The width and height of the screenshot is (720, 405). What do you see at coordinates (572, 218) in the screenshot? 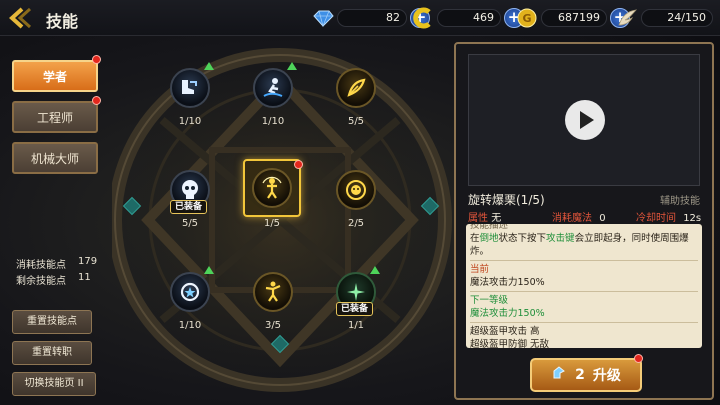
I see `mana-cost-label: 消耗魔法` at bounding box center [572, 218].